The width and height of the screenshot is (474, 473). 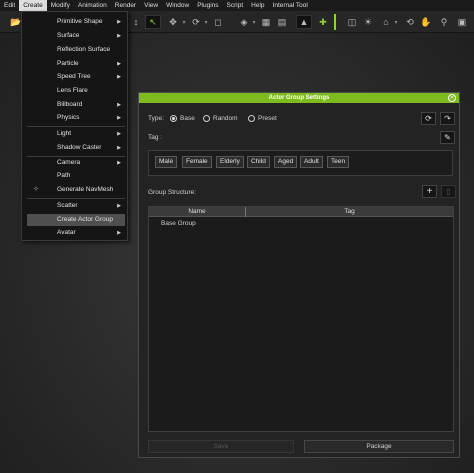 What do you see at coordinates (452, 98) in the screenshot?
I see `close-icon: ✕` at bounding box center [452, 98].